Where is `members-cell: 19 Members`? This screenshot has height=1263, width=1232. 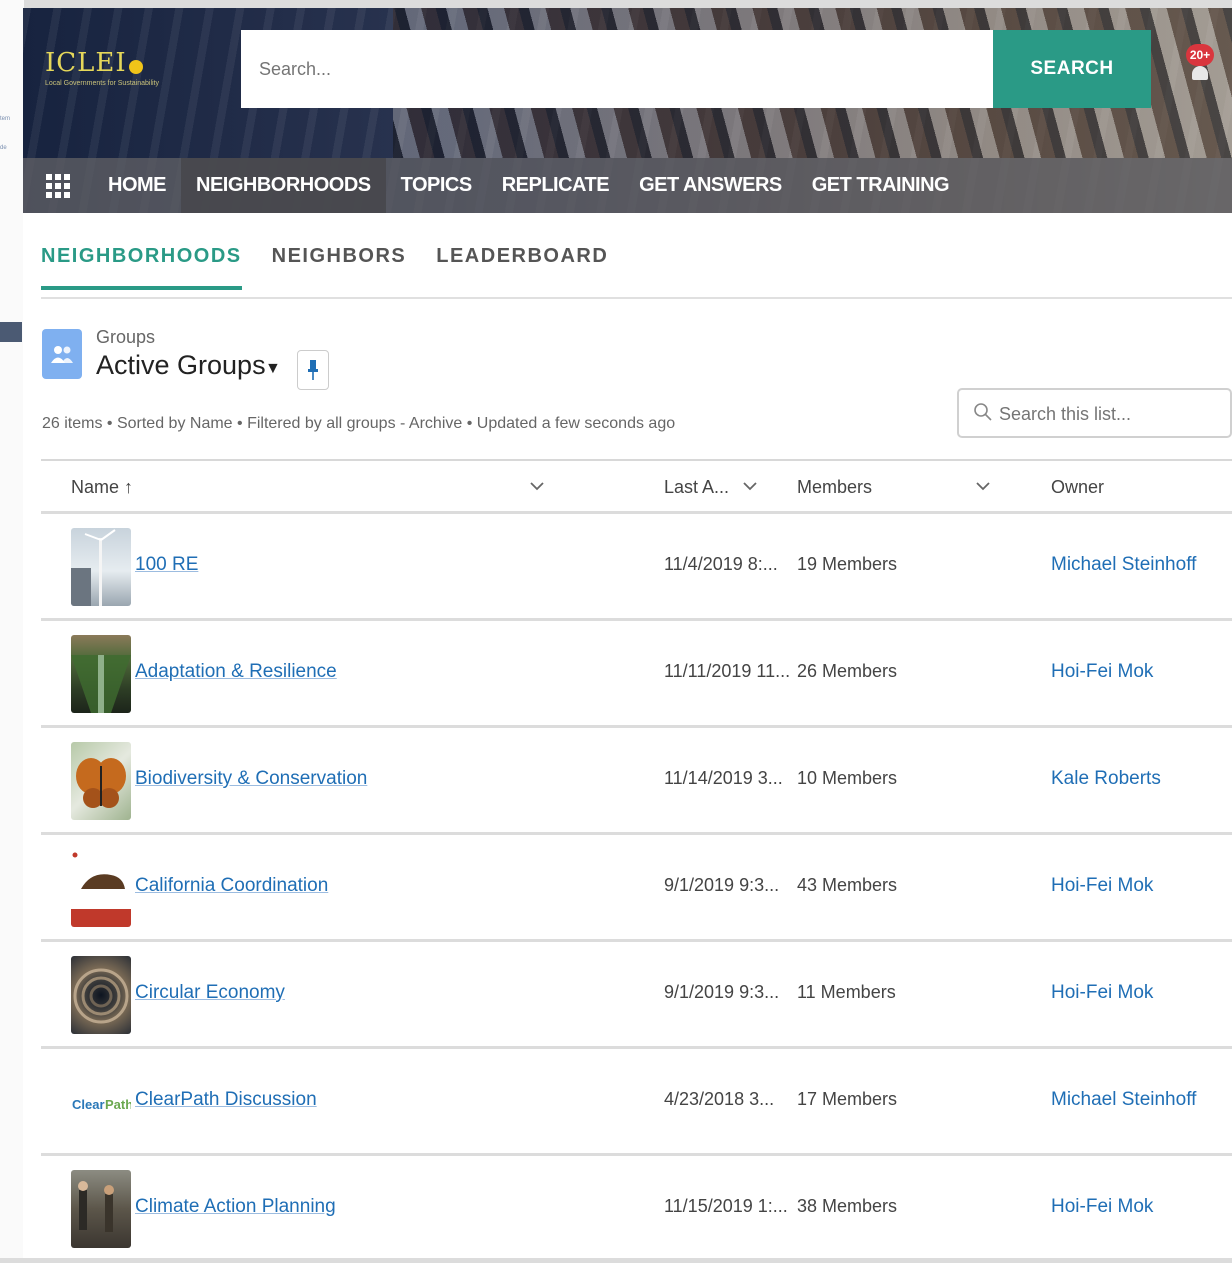 members-cell: 19 Members is located at coordinates (847, 564).